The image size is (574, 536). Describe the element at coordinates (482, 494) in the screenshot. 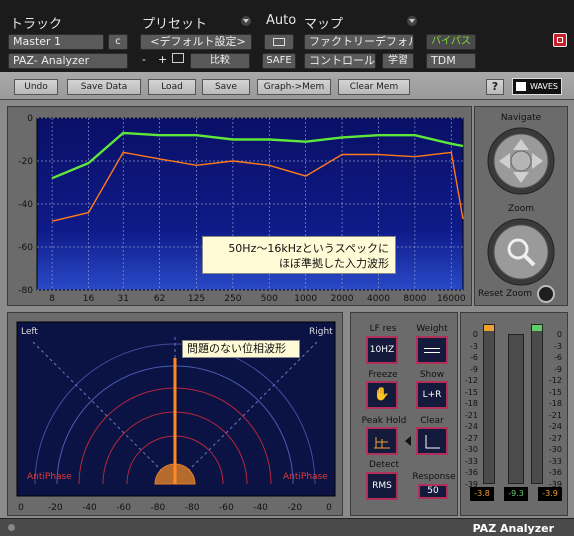

I see `meter-left-readout: -3.8` at that location.